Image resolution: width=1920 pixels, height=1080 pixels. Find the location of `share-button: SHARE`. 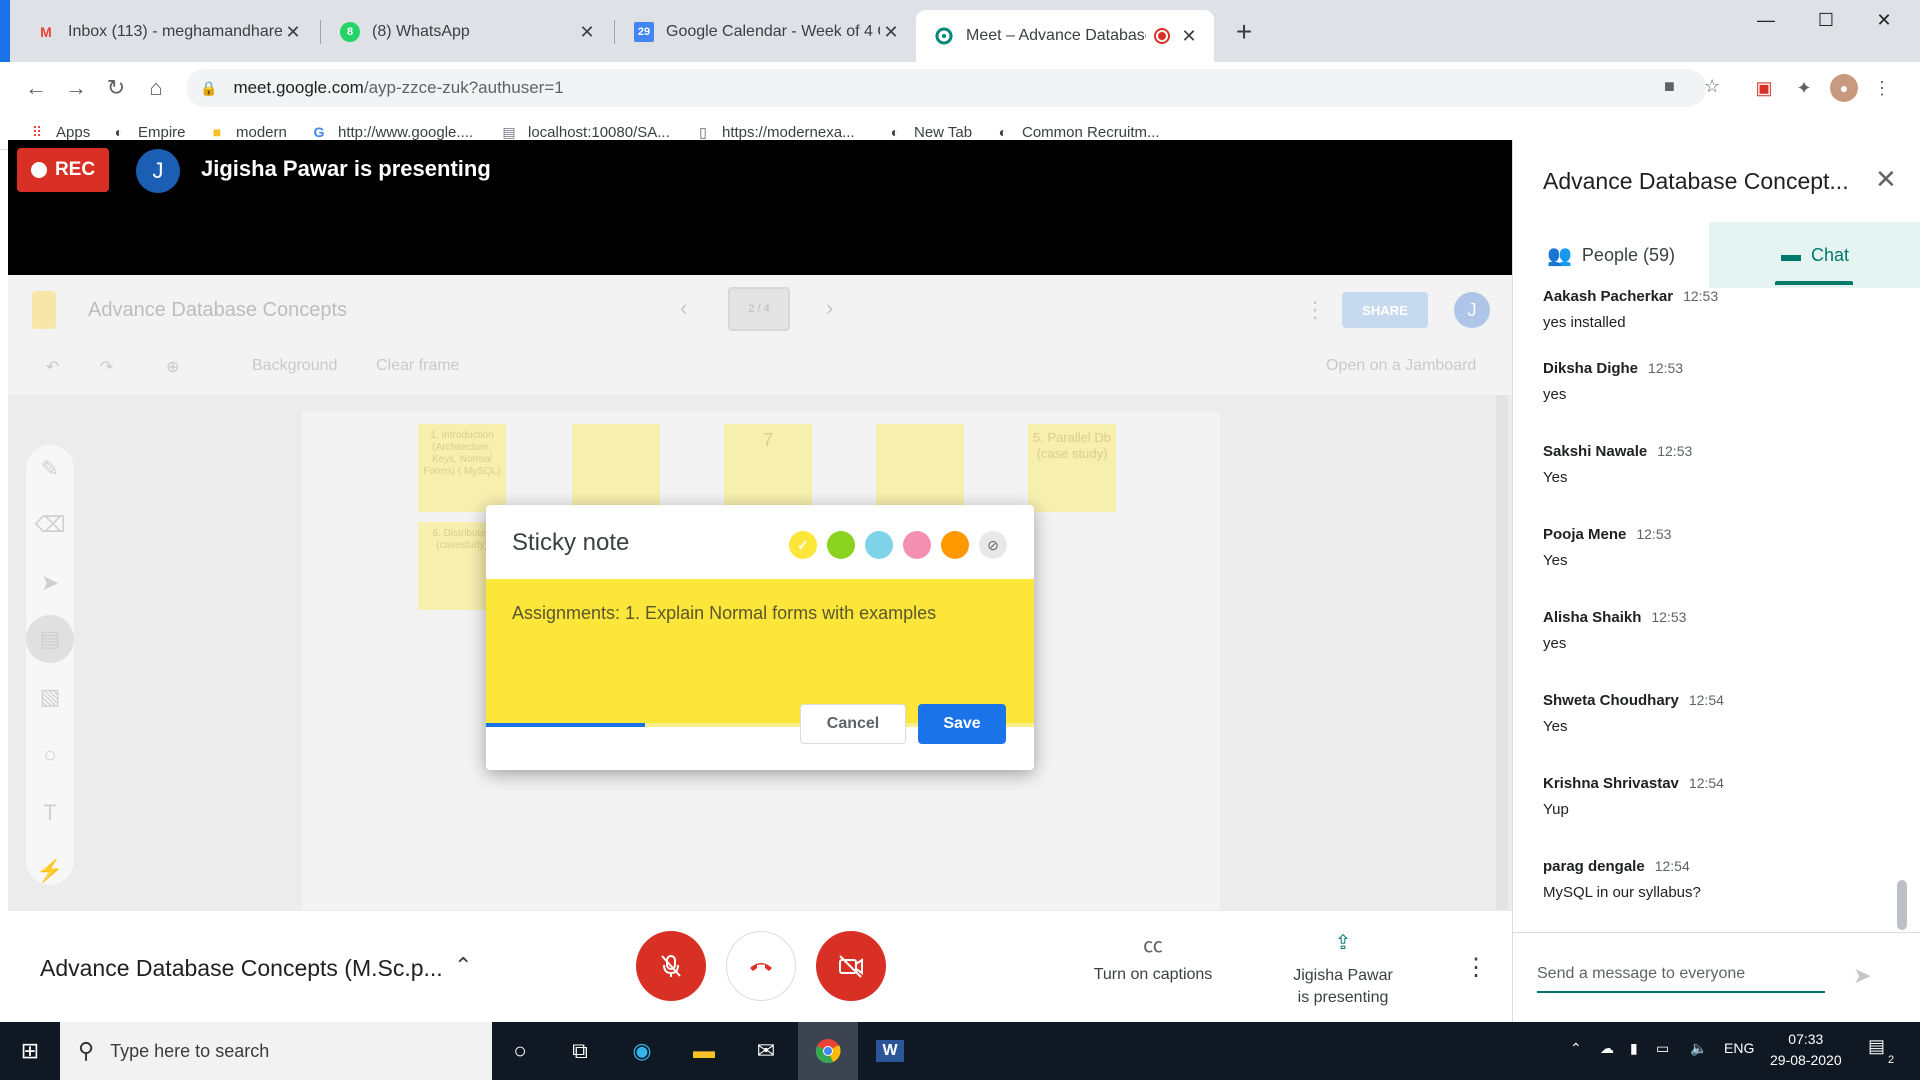

share-button: SHARE is located at coordinates (1385, 310).